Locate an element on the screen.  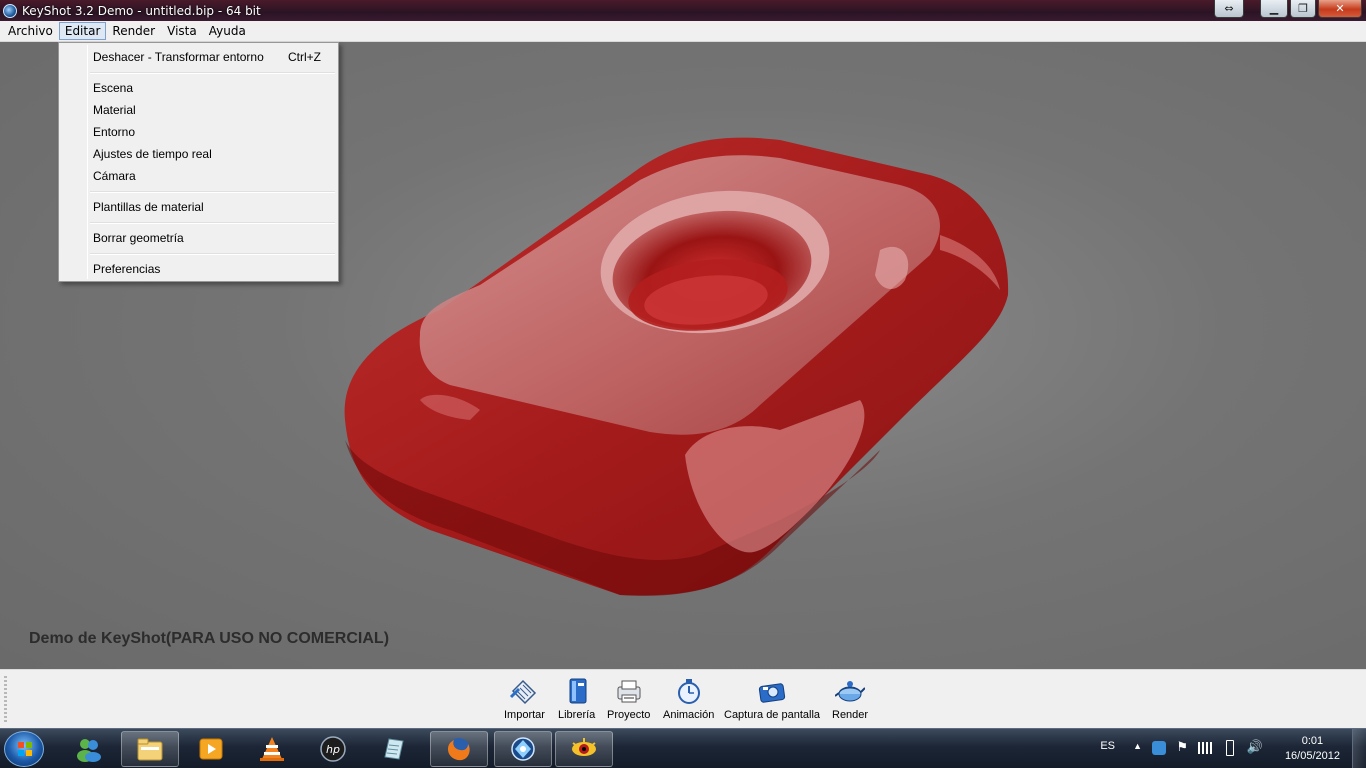
taskbar-eye-app is located at coordinates (584, 749).